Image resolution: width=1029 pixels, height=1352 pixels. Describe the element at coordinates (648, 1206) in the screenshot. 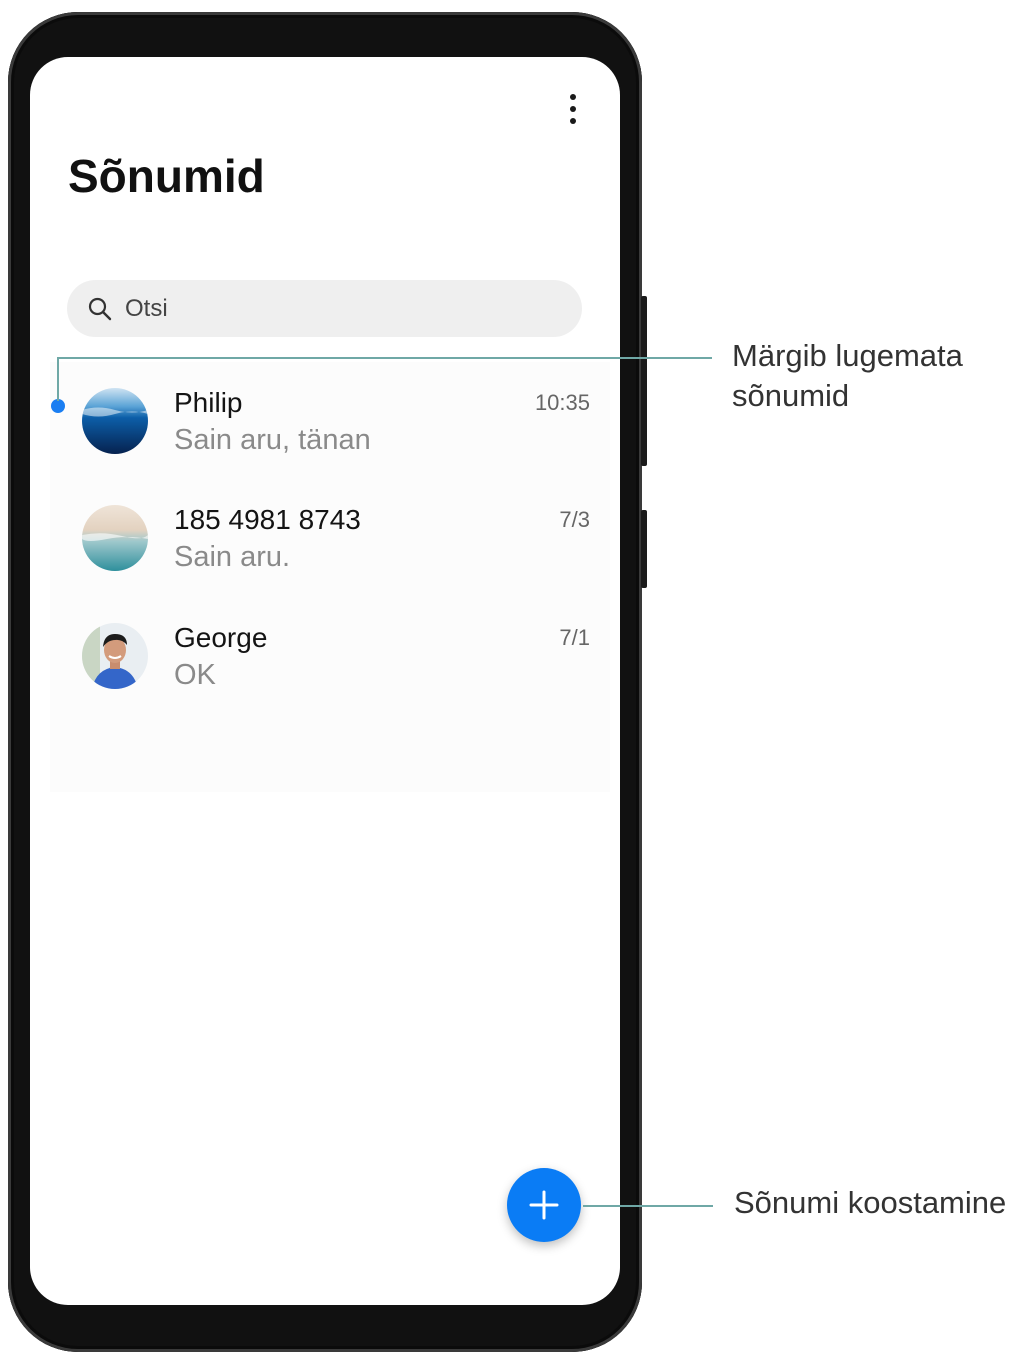

I see `callout-line-compose` at that location.